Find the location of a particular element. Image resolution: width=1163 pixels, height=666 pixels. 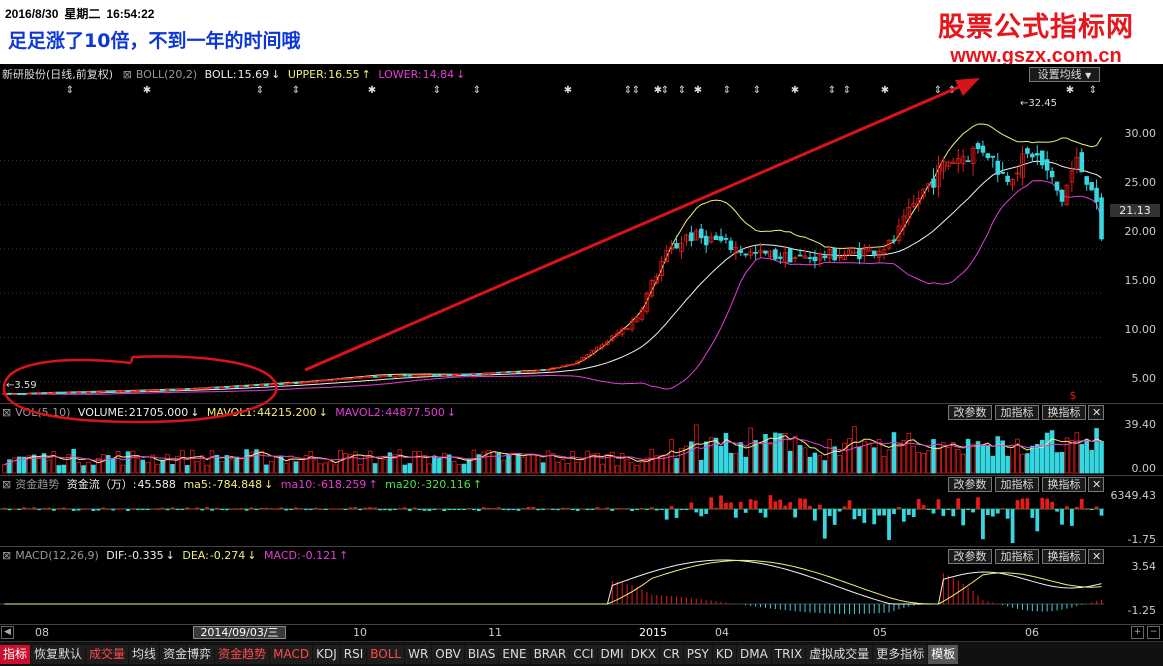

tab-boll: BOLL is located at coordinates (386, 654).